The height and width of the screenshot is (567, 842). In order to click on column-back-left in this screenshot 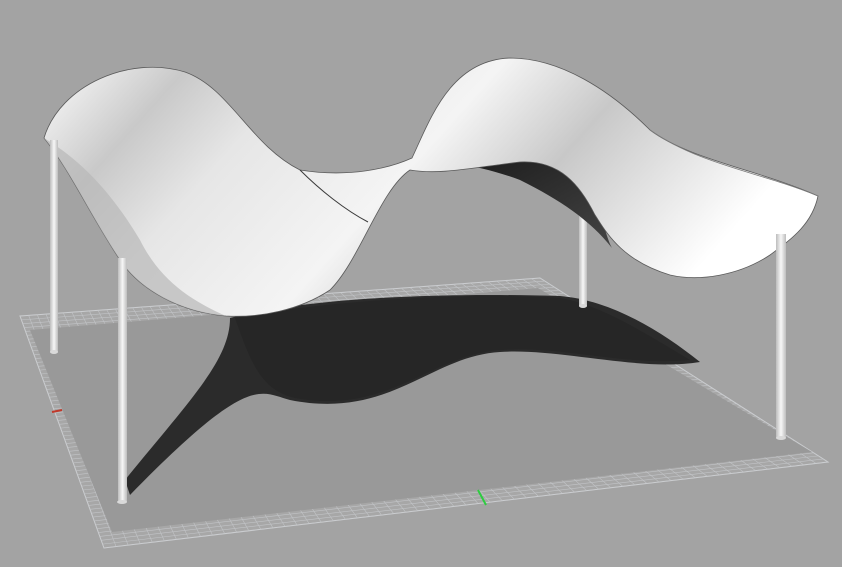, I will do `click(54, 246)`.